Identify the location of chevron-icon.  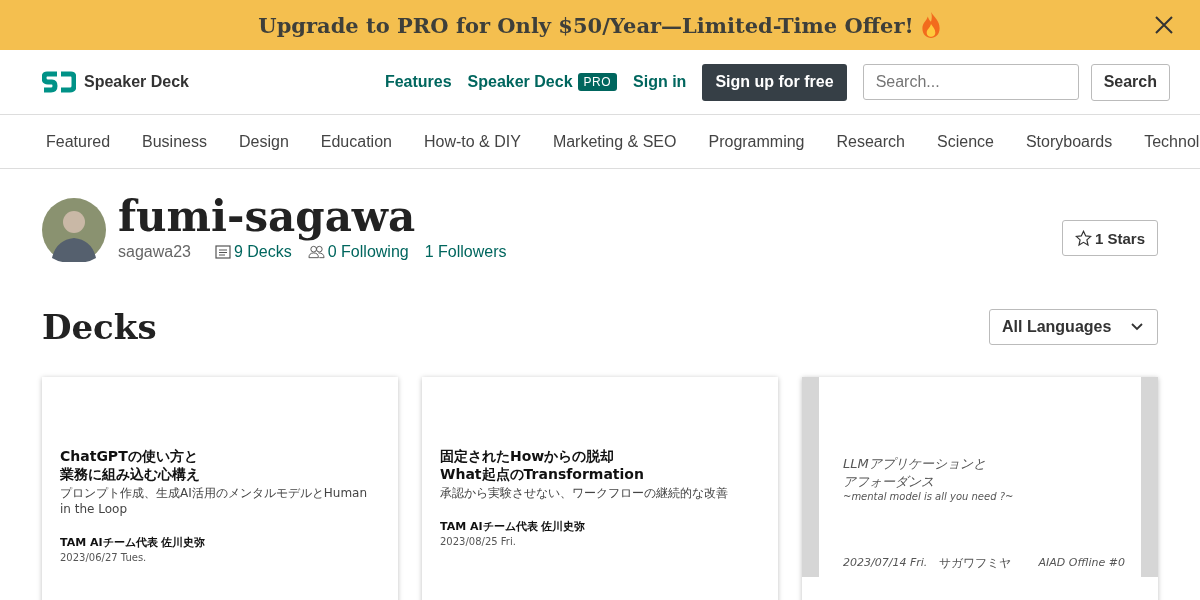
(1137, 327).